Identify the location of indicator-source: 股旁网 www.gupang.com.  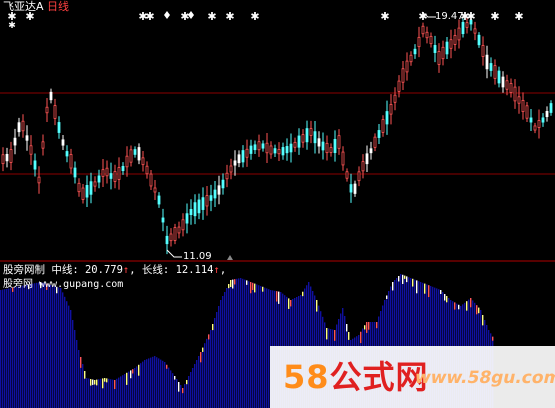
(63, 284).